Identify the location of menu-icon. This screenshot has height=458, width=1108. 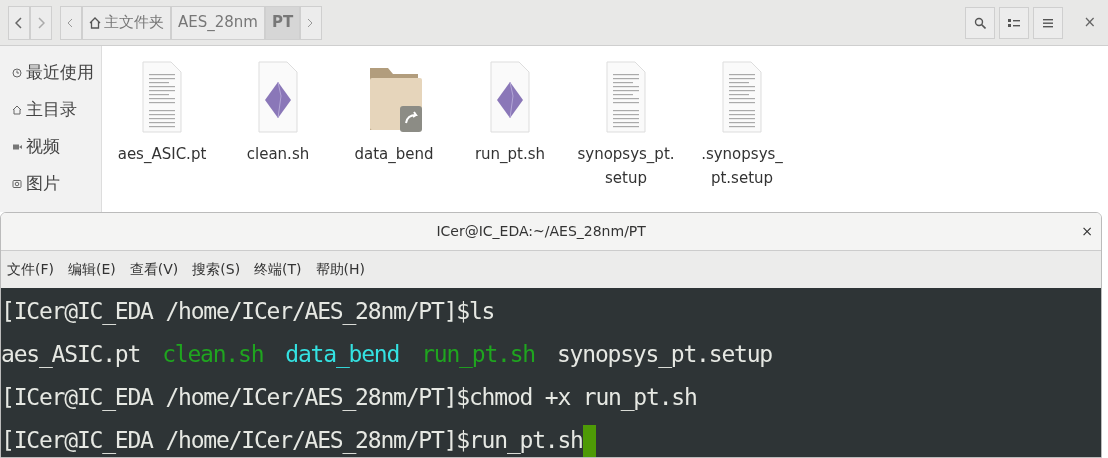
(1048, 22).